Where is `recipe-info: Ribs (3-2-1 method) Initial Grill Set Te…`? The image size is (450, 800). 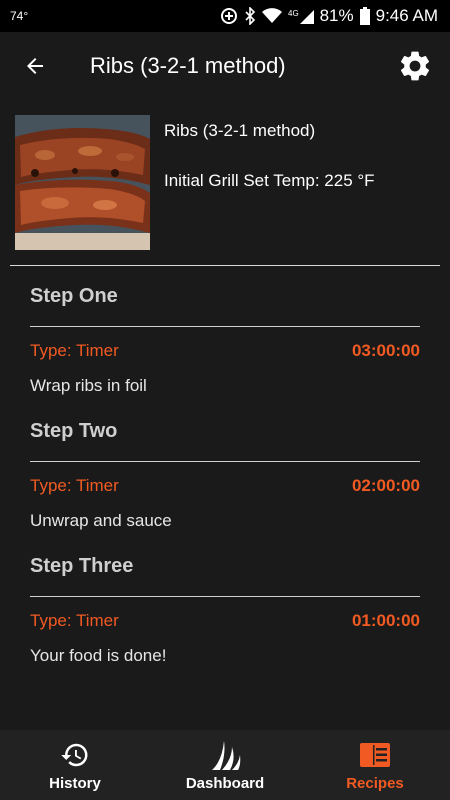 recipe-info: Ribs (3-2-1 method) Initial Grill Set Te… is located at coordinates (262, 182).